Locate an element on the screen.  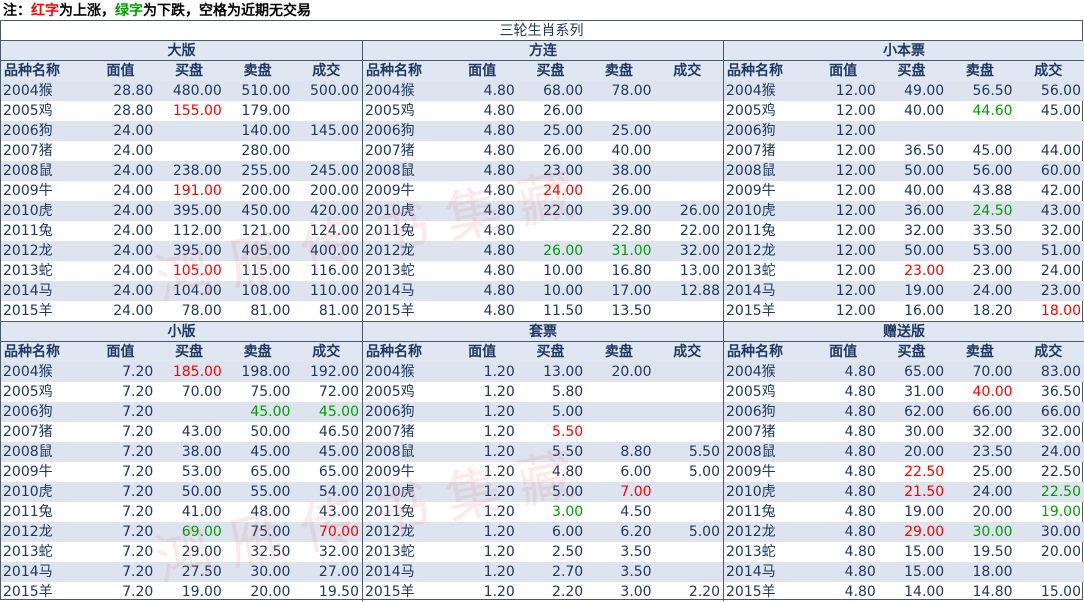
stamp-name-cell: 2015羊 is located at coordinates (390, 311).